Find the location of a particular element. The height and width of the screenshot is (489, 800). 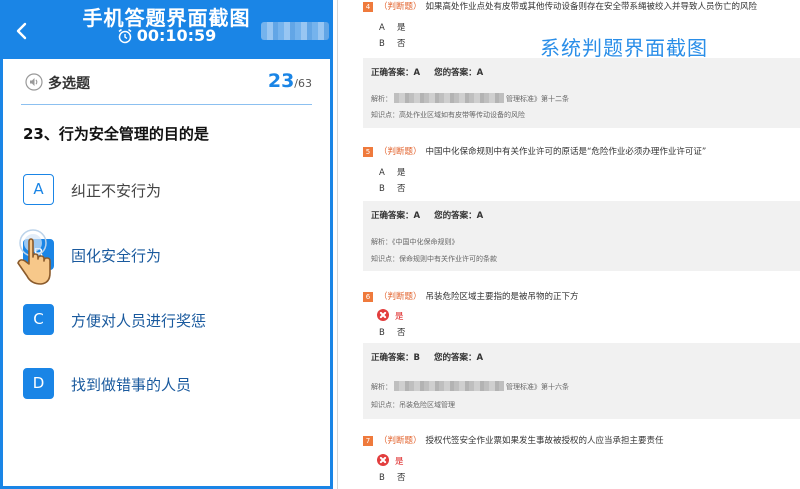

analysis-line: 解析： 管理标准》第十六条 is located at coordinates (470, 386).